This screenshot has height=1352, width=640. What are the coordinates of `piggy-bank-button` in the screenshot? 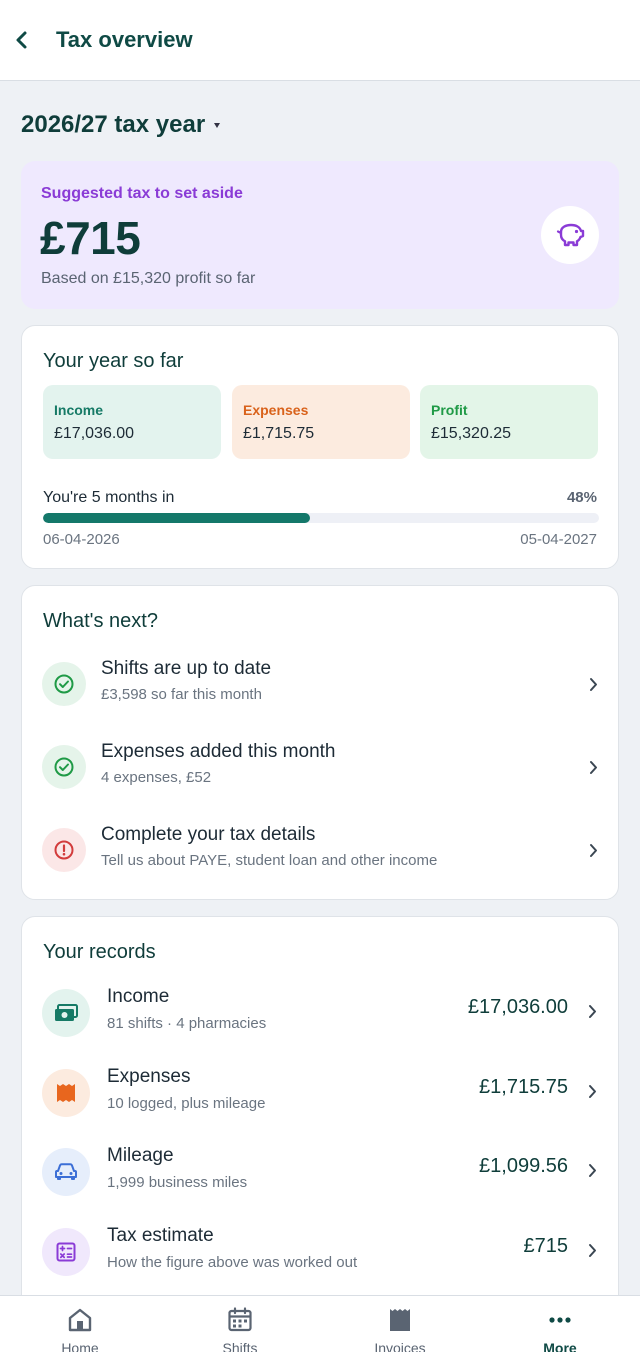 It's located at (570, 235).